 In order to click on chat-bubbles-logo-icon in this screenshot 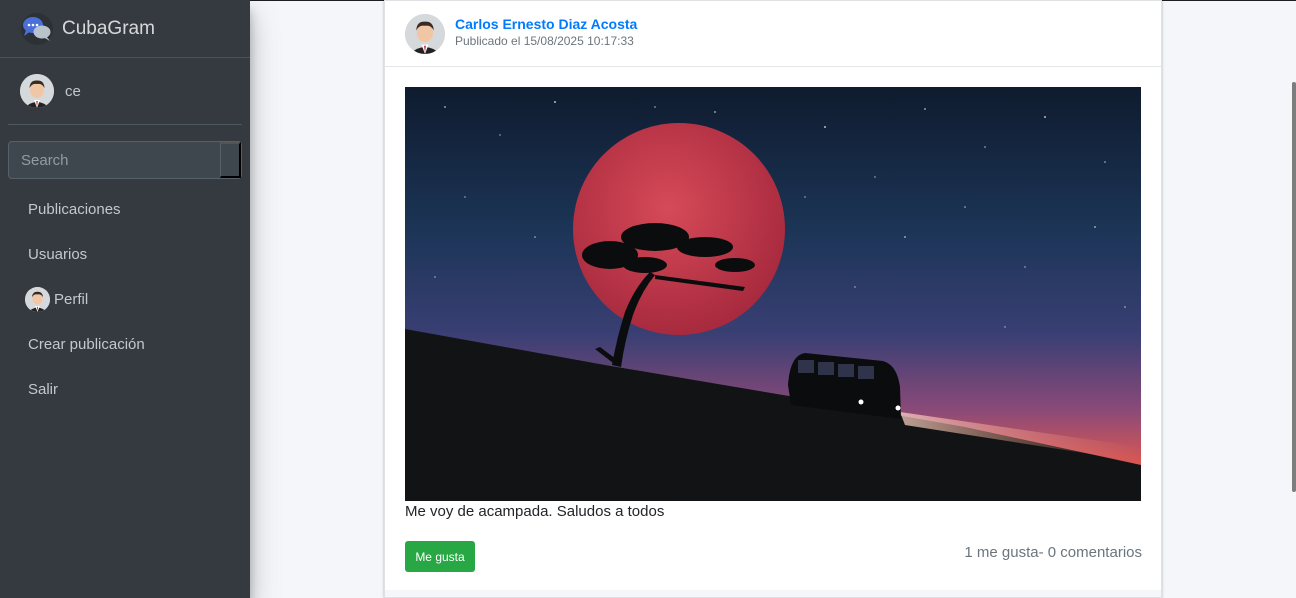, I will do `click(37, 29)`.